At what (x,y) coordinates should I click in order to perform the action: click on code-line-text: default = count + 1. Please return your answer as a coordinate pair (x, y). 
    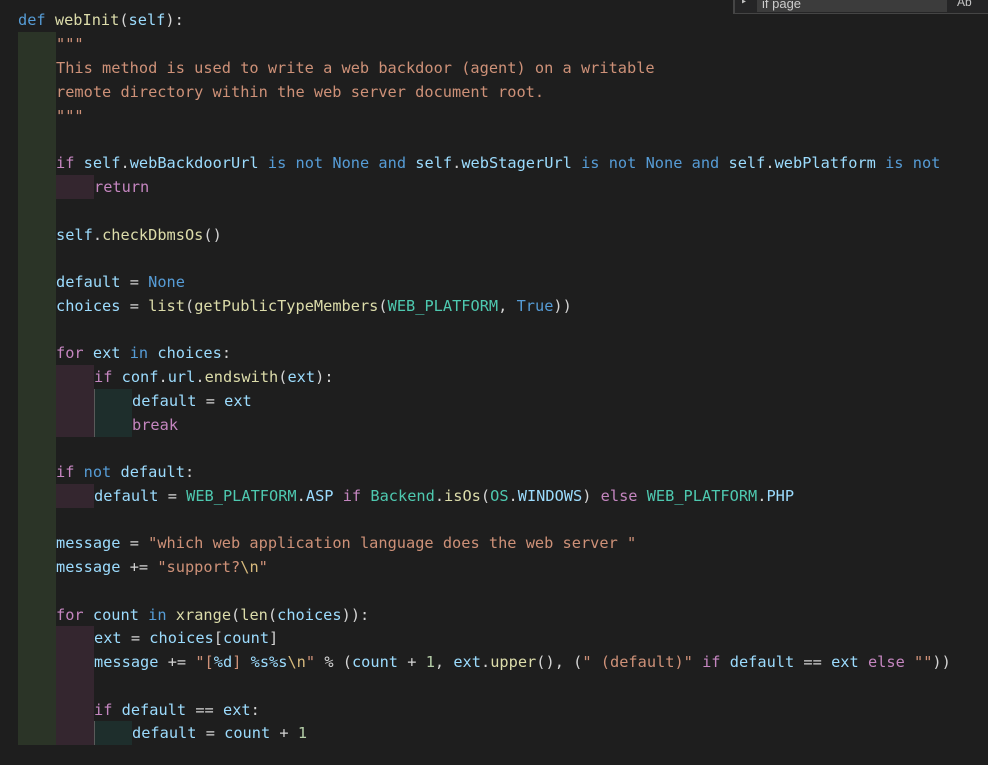
    Looking at the image, I should click on (220, 733).